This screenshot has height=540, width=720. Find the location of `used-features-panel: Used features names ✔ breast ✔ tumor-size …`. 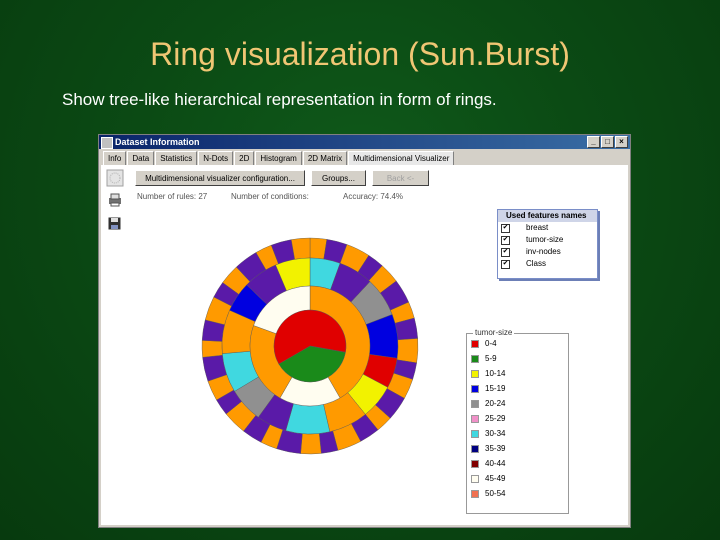

used-features-panel: Used features names ✔ breast ✔ tumor-size … is located at coordinates (547, 244).